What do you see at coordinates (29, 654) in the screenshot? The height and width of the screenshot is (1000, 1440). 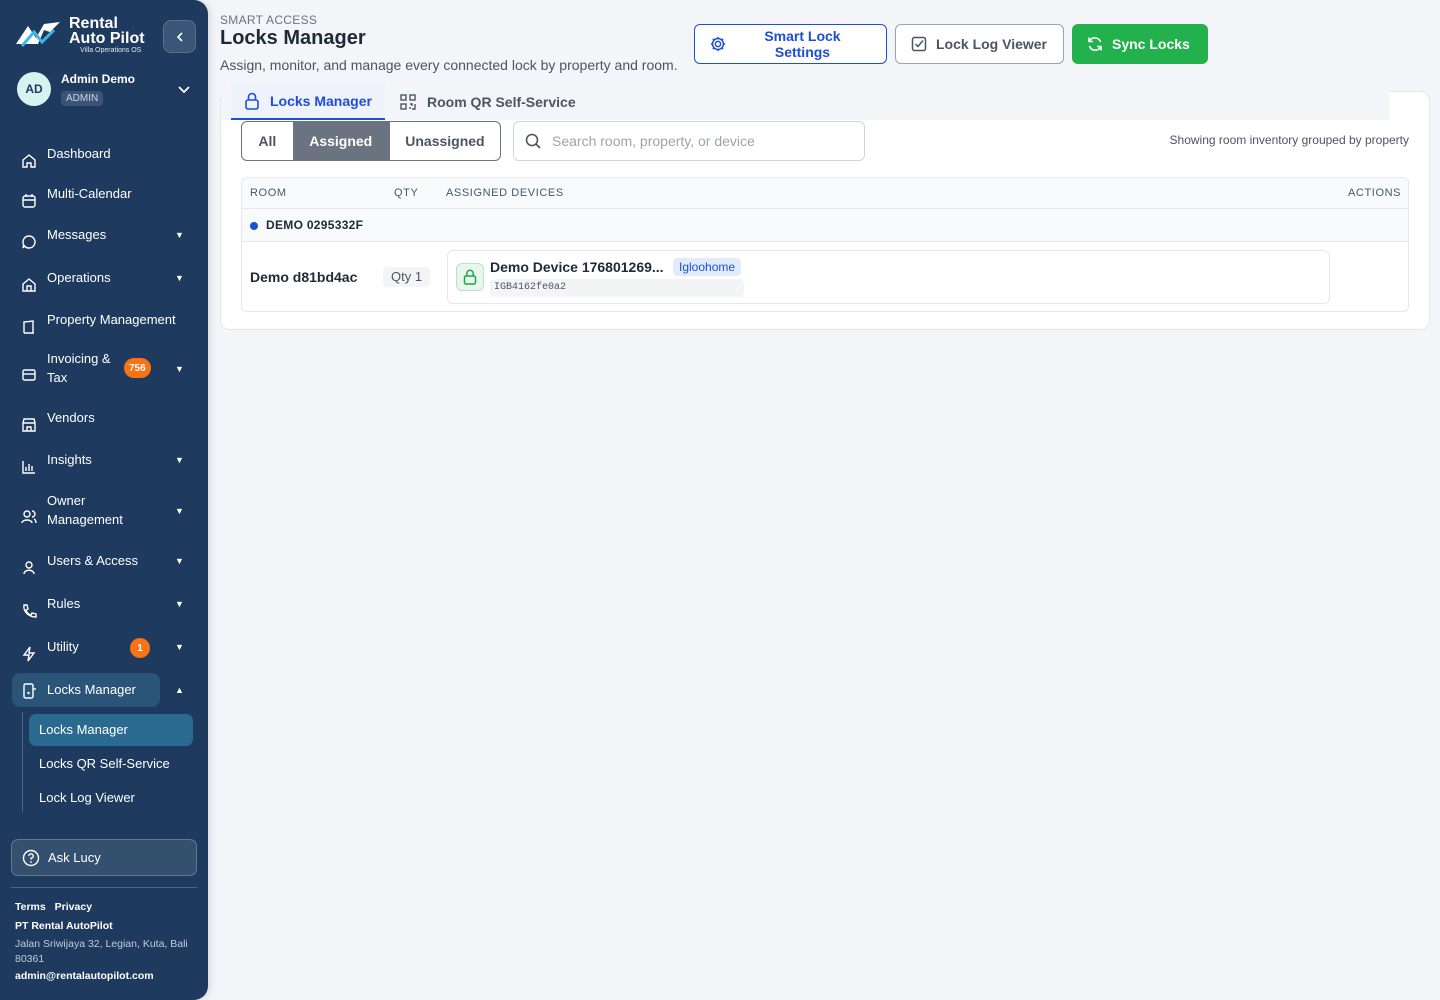 I see `bolt-icon` at bounding box center [29, 654].